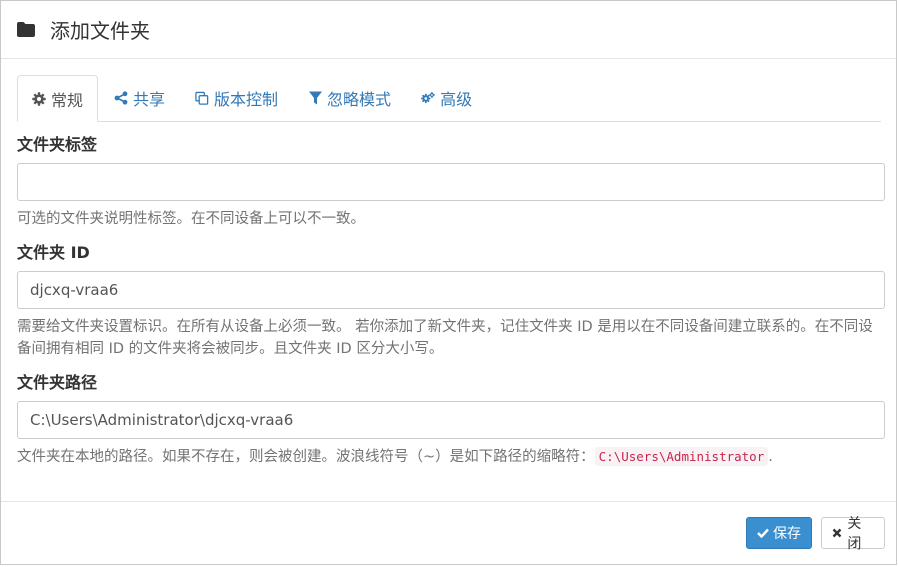 The height and width of the screenshot is (567, 899). What do you see at coordinates (149, 99) in the screenshot?
I see `tab-sharing-label: 共享` at bounding box center [149, 99].